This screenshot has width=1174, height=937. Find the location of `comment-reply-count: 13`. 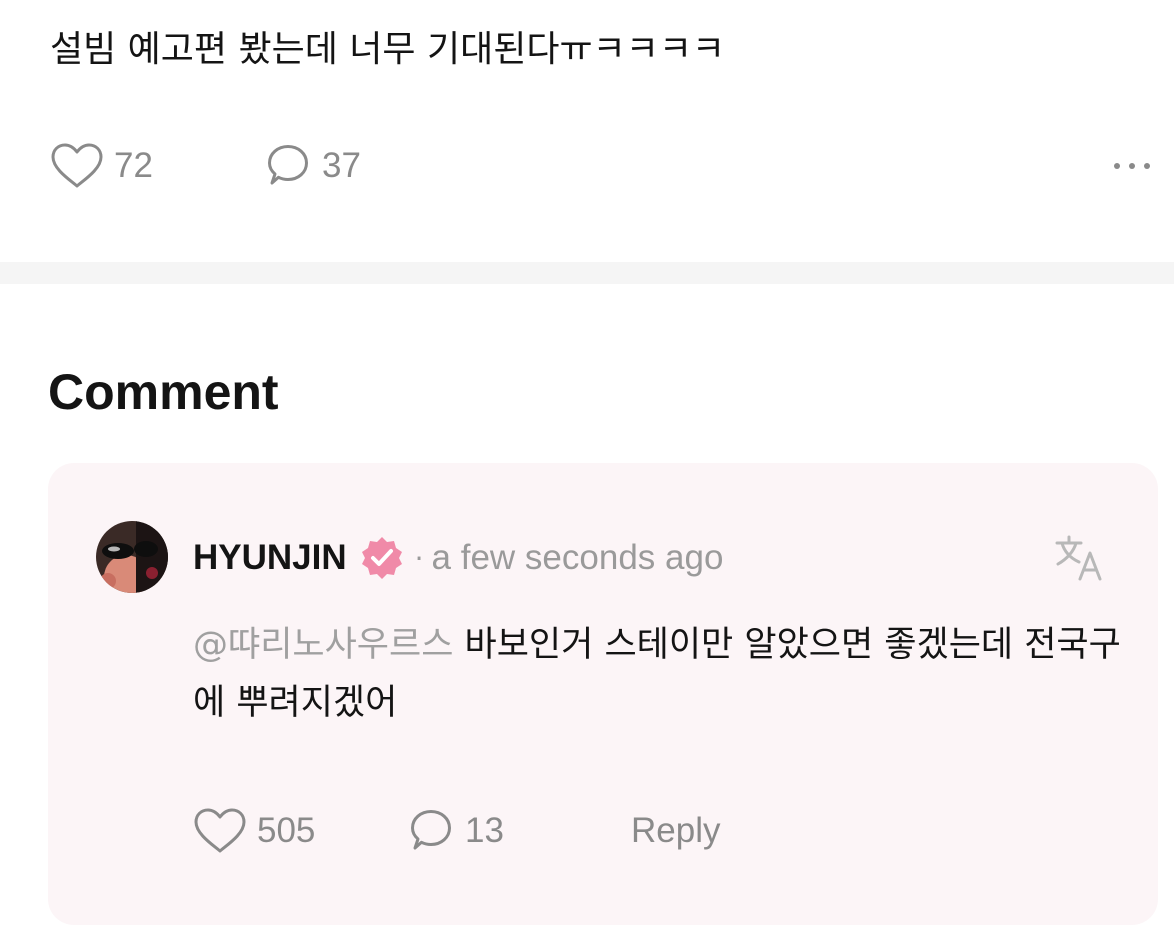

comment-reply-count: 13 is located at coordinates (484, 830).